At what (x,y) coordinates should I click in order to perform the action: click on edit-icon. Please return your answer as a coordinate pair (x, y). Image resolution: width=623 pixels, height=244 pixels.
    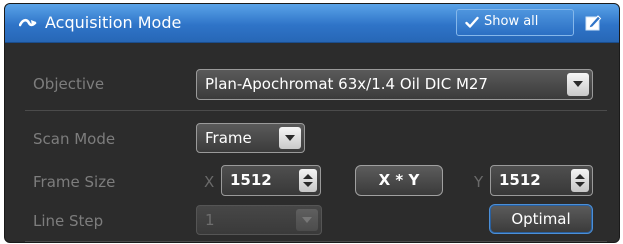
    Looking at the image, I should click on (593, 23).